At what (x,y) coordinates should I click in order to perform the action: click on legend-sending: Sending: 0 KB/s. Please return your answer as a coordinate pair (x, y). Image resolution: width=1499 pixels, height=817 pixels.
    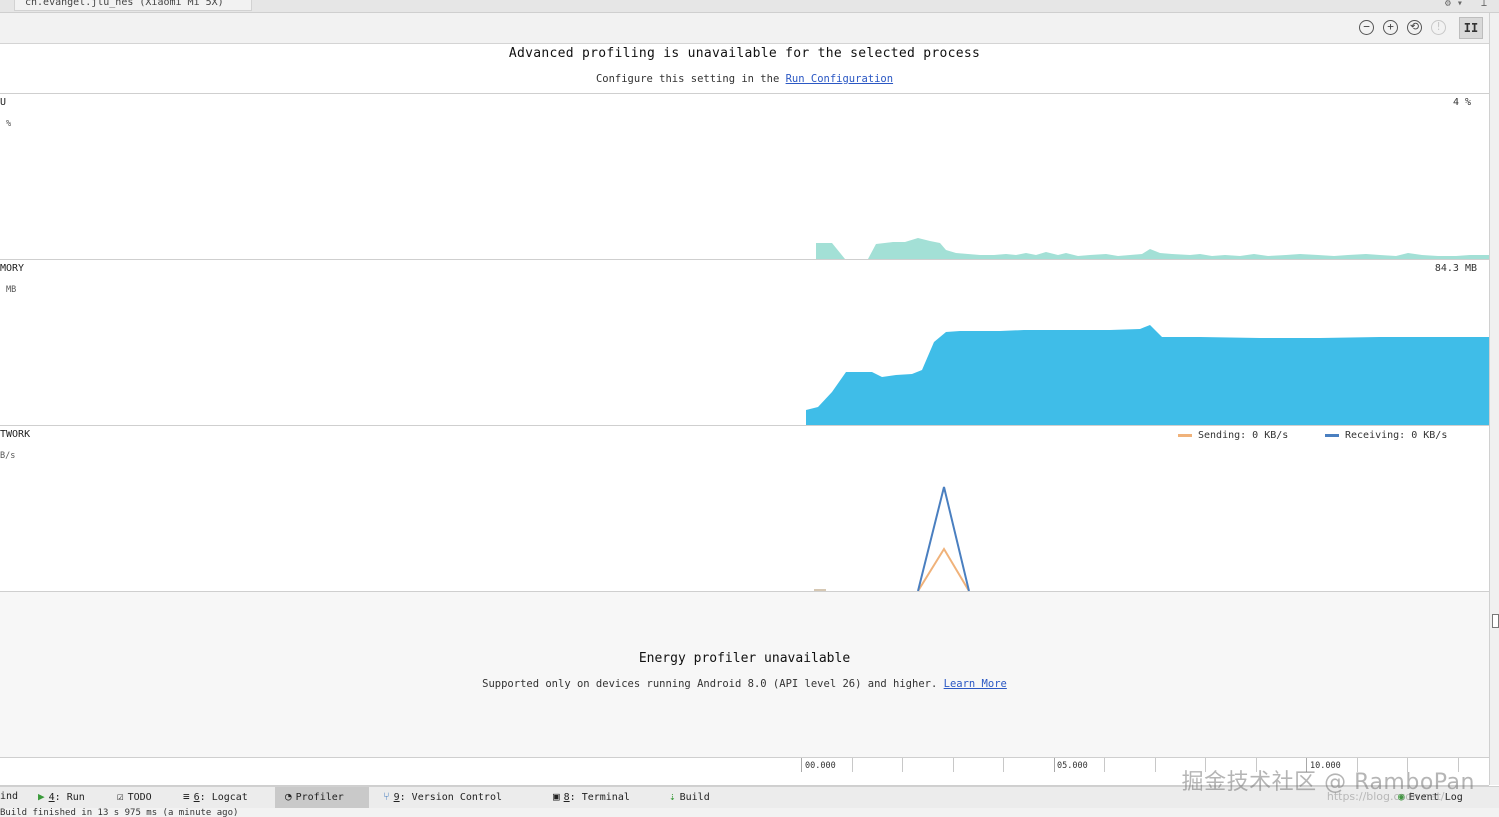
    Looking at the image, I should click on (1233, 435).